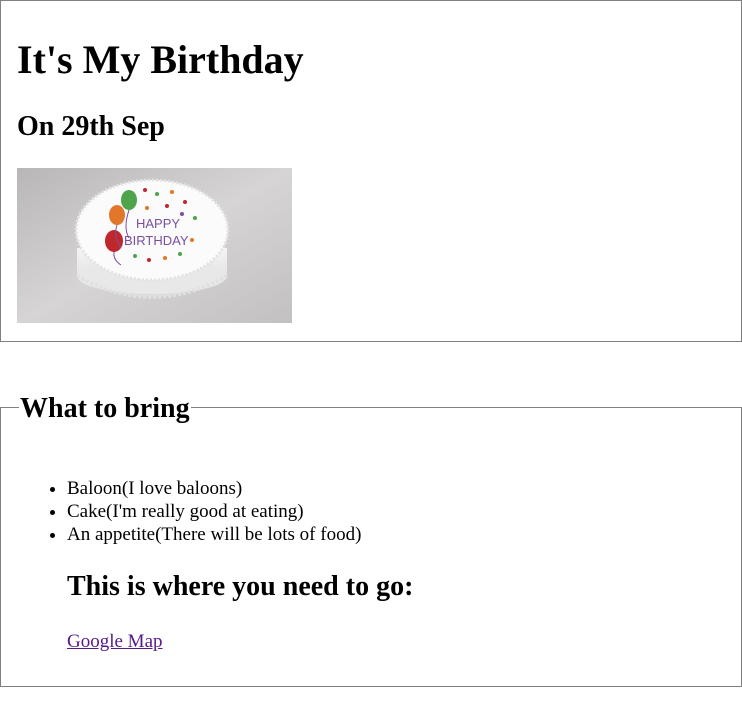 This screenshot has width=742, height=701. What do you see at coordinates (115, 641) in the screenshot?
I see `google-map-link: Google Map` at bounding box center [115, 641].